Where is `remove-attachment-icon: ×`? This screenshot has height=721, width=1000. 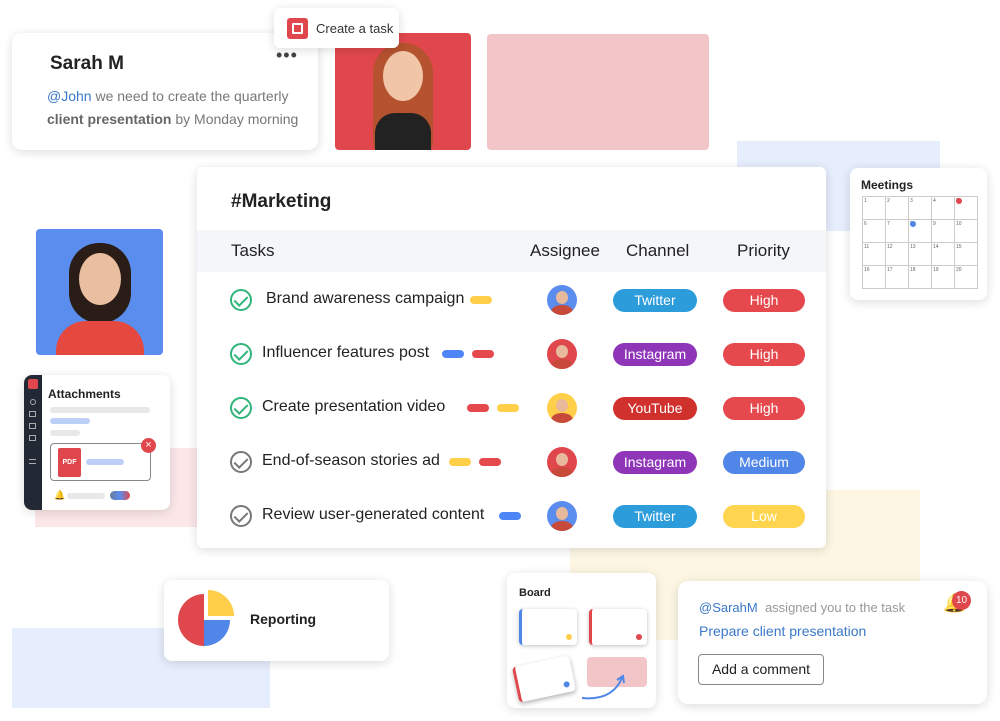 remove-attachment-icon: × is located at coordinates (148, 445).